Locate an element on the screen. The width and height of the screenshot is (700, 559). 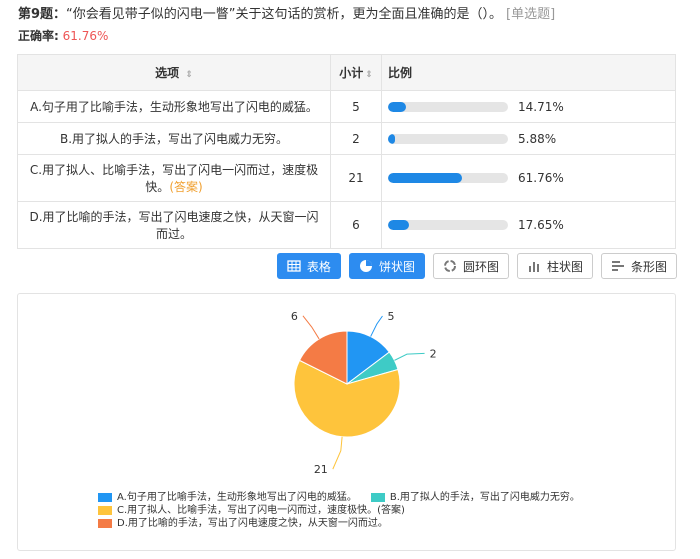
legend-item: A.句子用了比喻手法，生动形象地写出了闪电的威猛。 is located at coordinates (227, 497).